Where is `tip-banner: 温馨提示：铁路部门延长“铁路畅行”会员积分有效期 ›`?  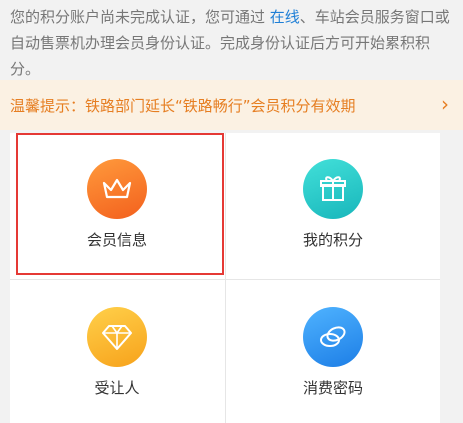 tip-banner: 温馨提示：铁路部门延长“铁路畅行”会员积分有效期 › is located at coordinates (231, 105).